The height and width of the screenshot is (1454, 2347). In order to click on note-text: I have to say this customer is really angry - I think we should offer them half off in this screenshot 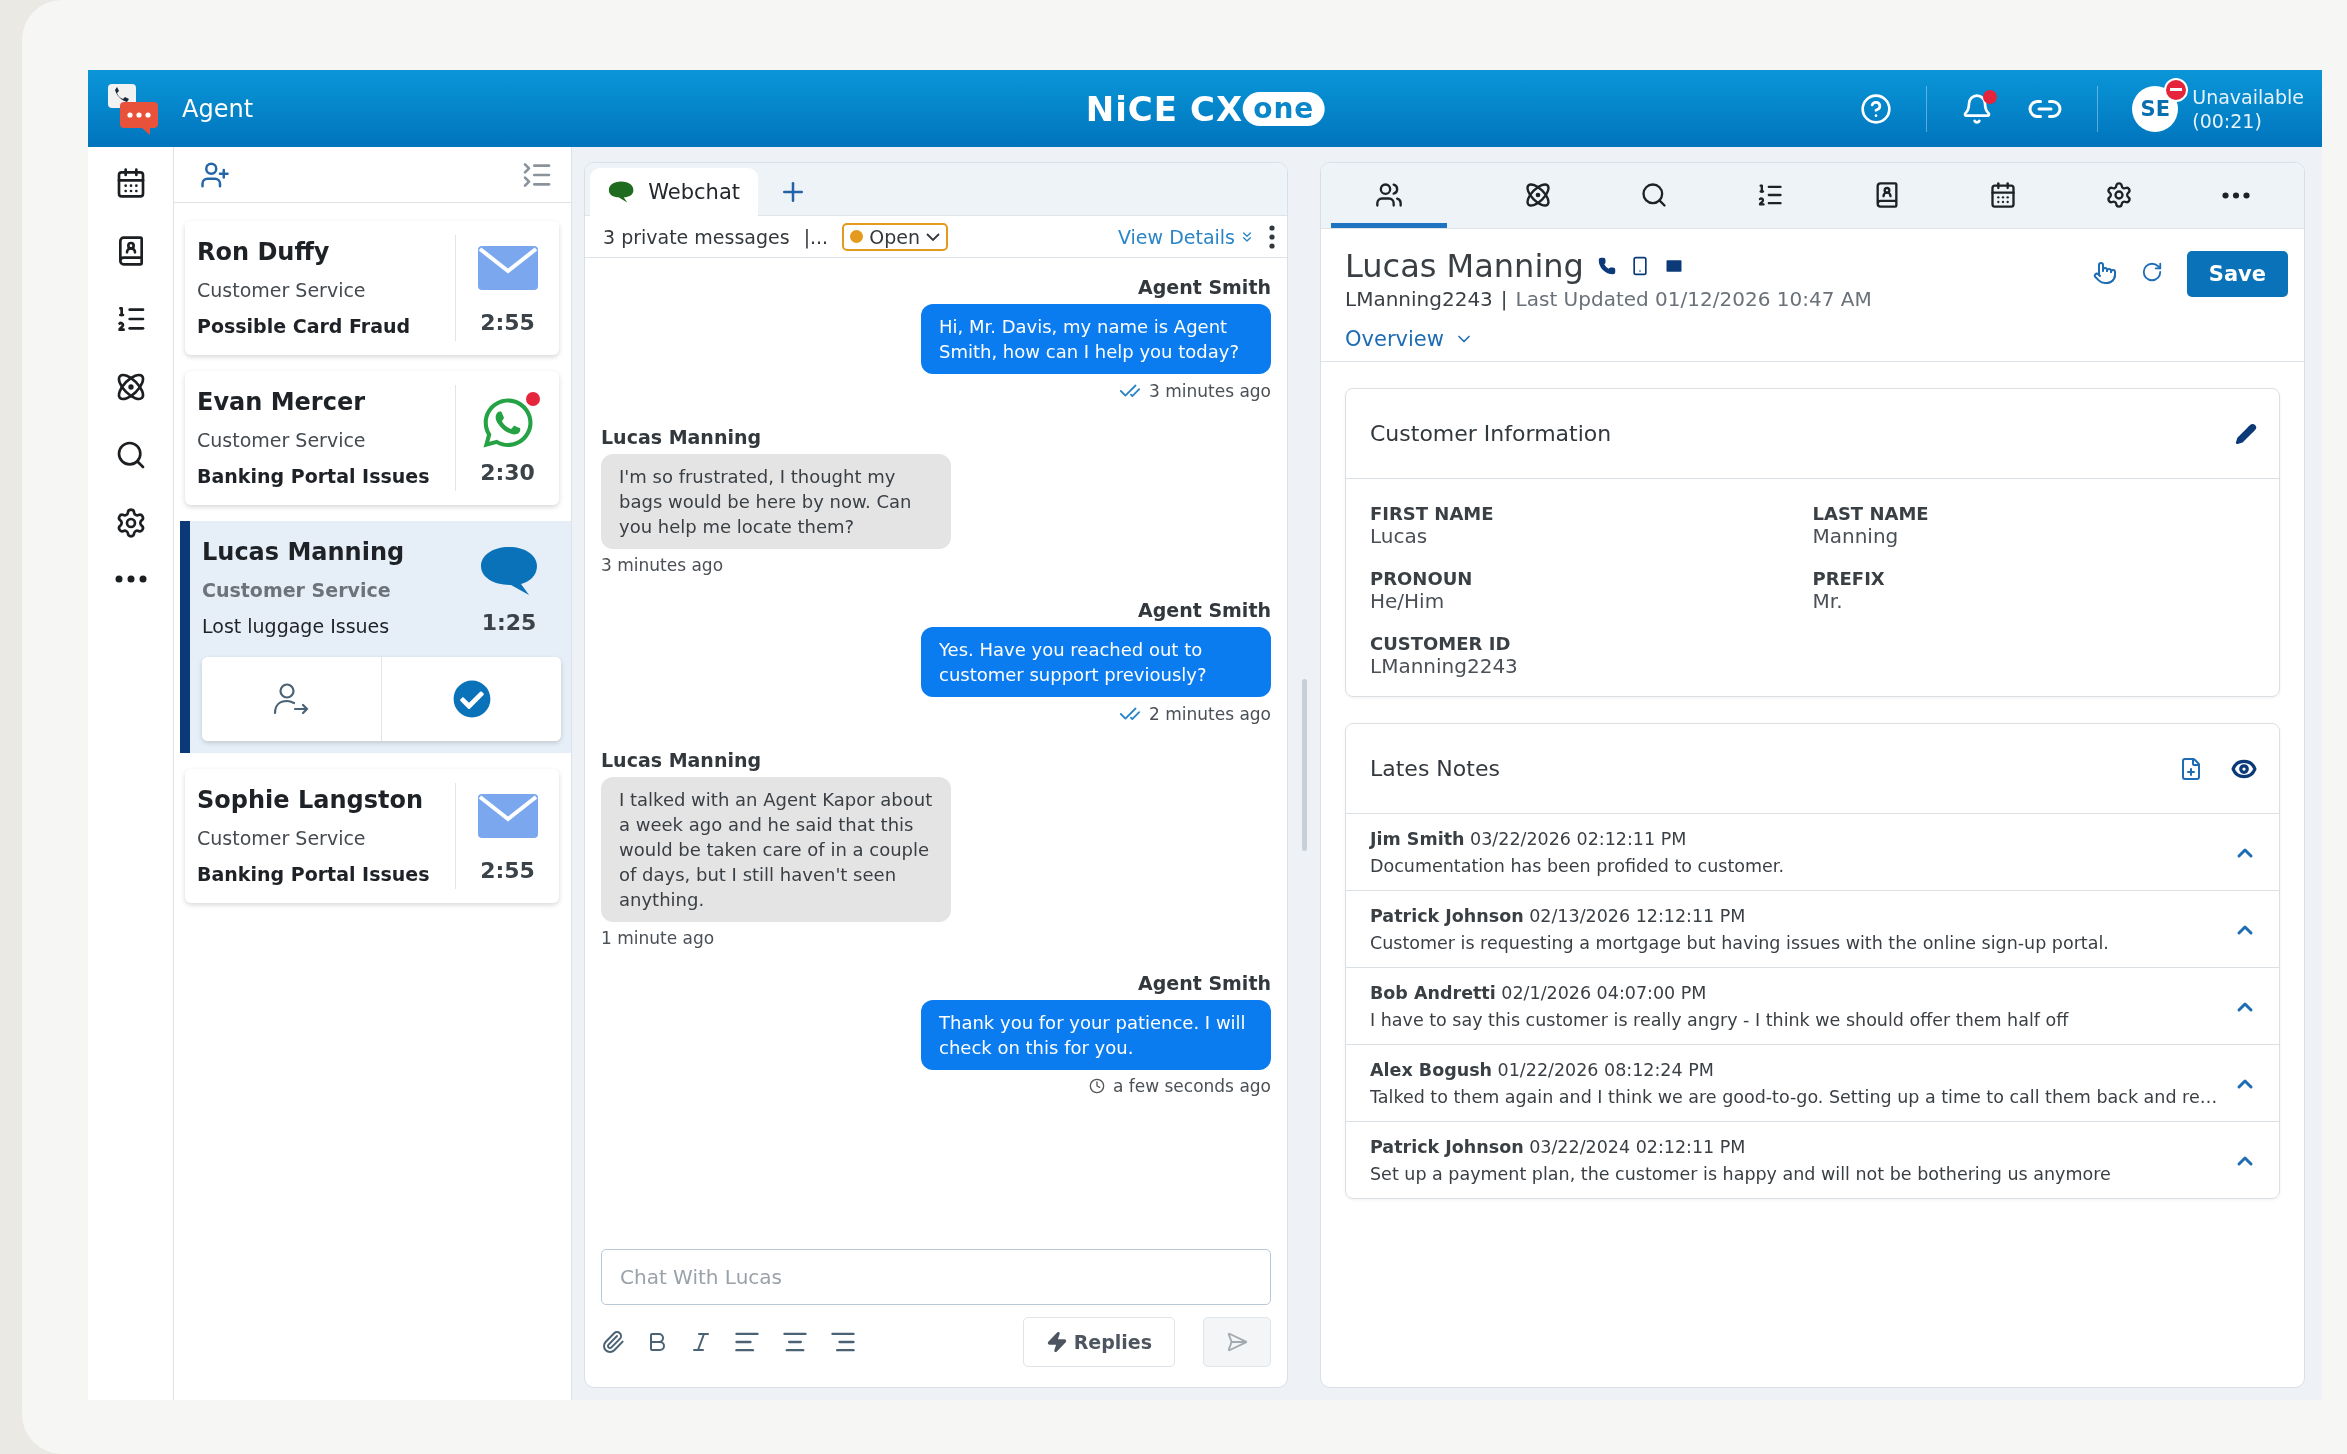, I will do `click(1720, 1020)`.